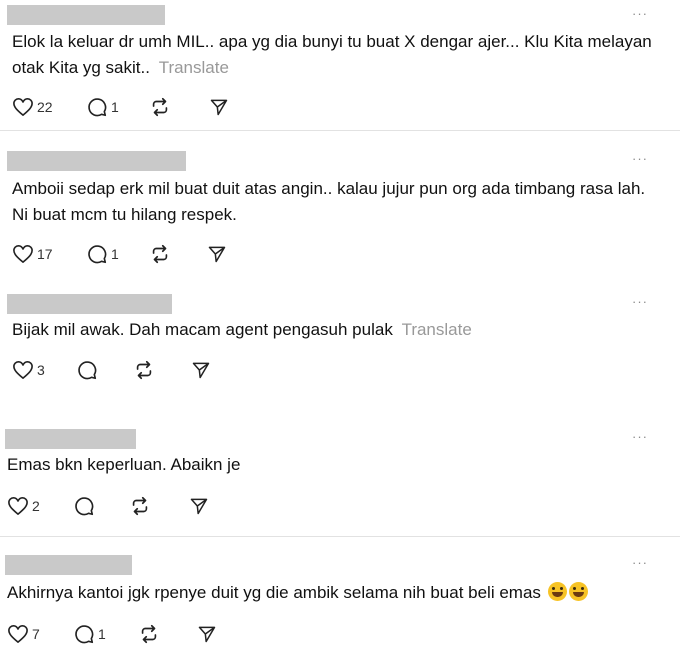  What do you see at coordinates (157, 506) in the screenshot?
I see `action-bar: 2` at bounding box center [157, 506].